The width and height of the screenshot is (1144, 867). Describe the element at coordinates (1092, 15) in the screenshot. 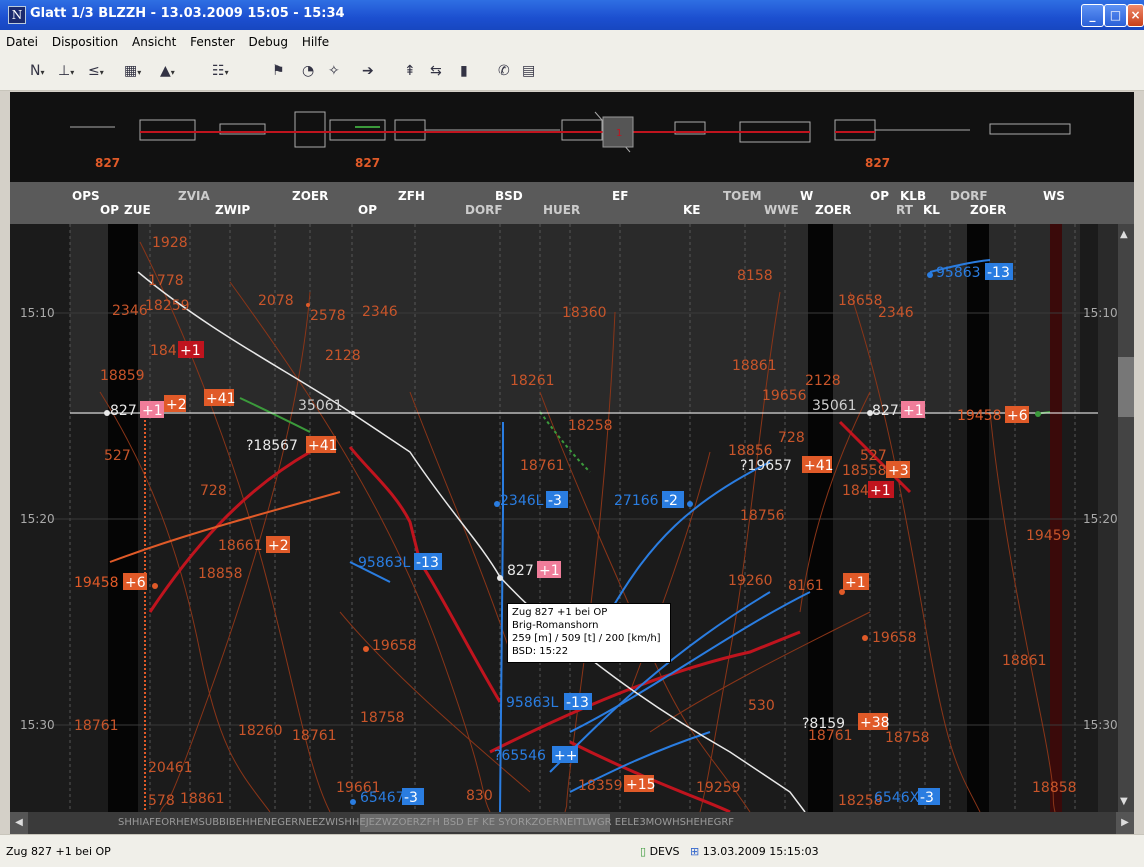

I see `minimize-button: _` at that location.